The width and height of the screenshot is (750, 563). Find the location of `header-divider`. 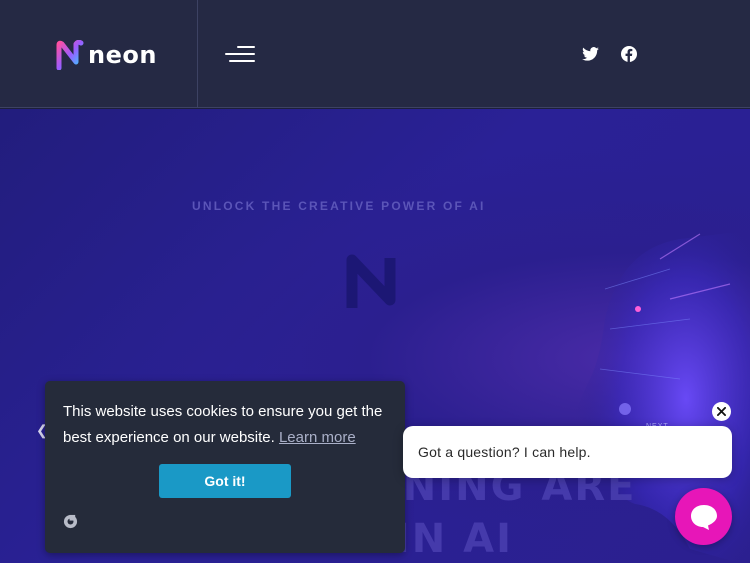

header-divider is located at coordinates (197, 54).